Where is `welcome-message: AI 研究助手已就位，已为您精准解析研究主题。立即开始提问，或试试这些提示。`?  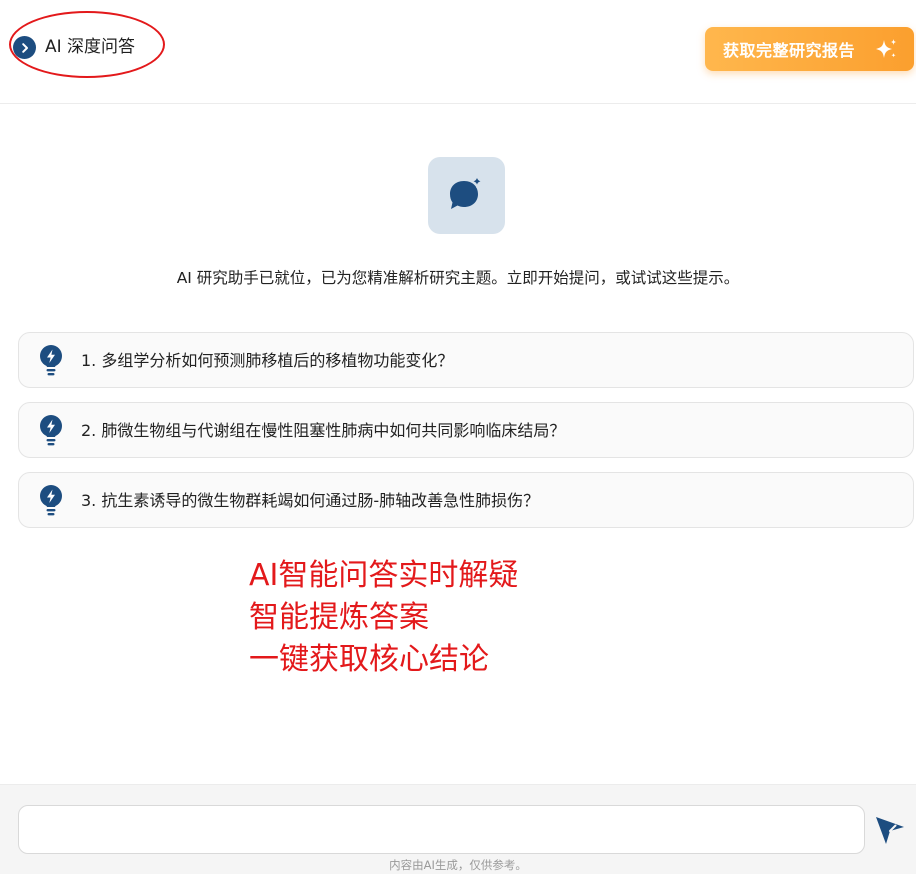 welcome-message: AI 研究助手已就位，已为您精准解析研究主题。立即开始提问，或试试这些提示。 is located at coordinates (458, 278).